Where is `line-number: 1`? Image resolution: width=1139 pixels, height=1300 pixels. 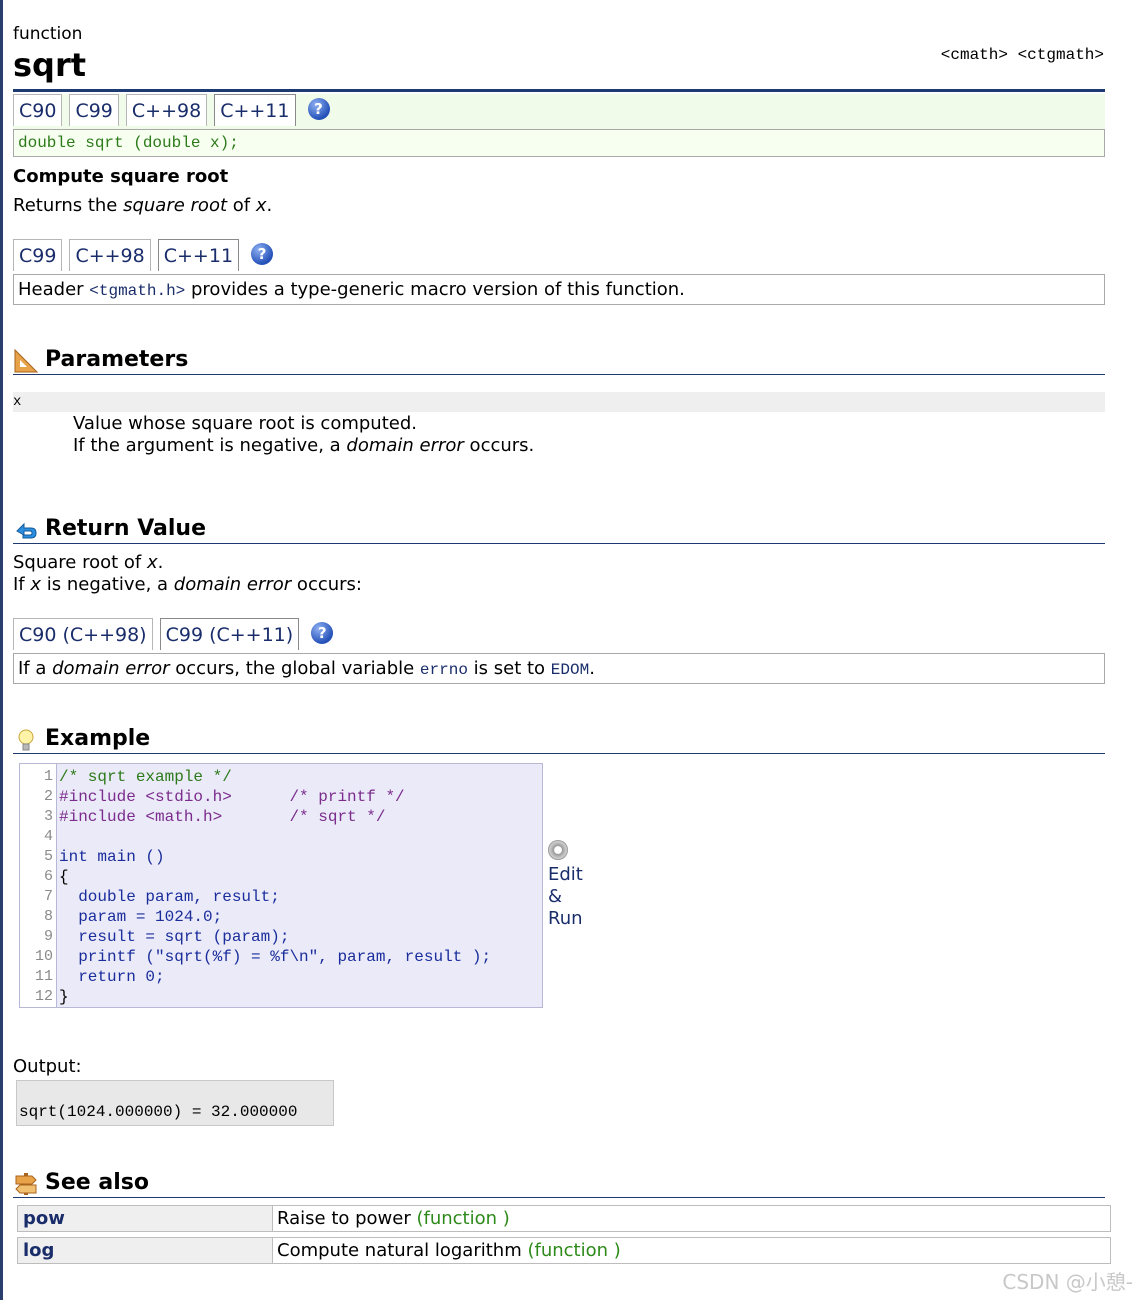
line-number: 1 is located at coordinates (48, 776).